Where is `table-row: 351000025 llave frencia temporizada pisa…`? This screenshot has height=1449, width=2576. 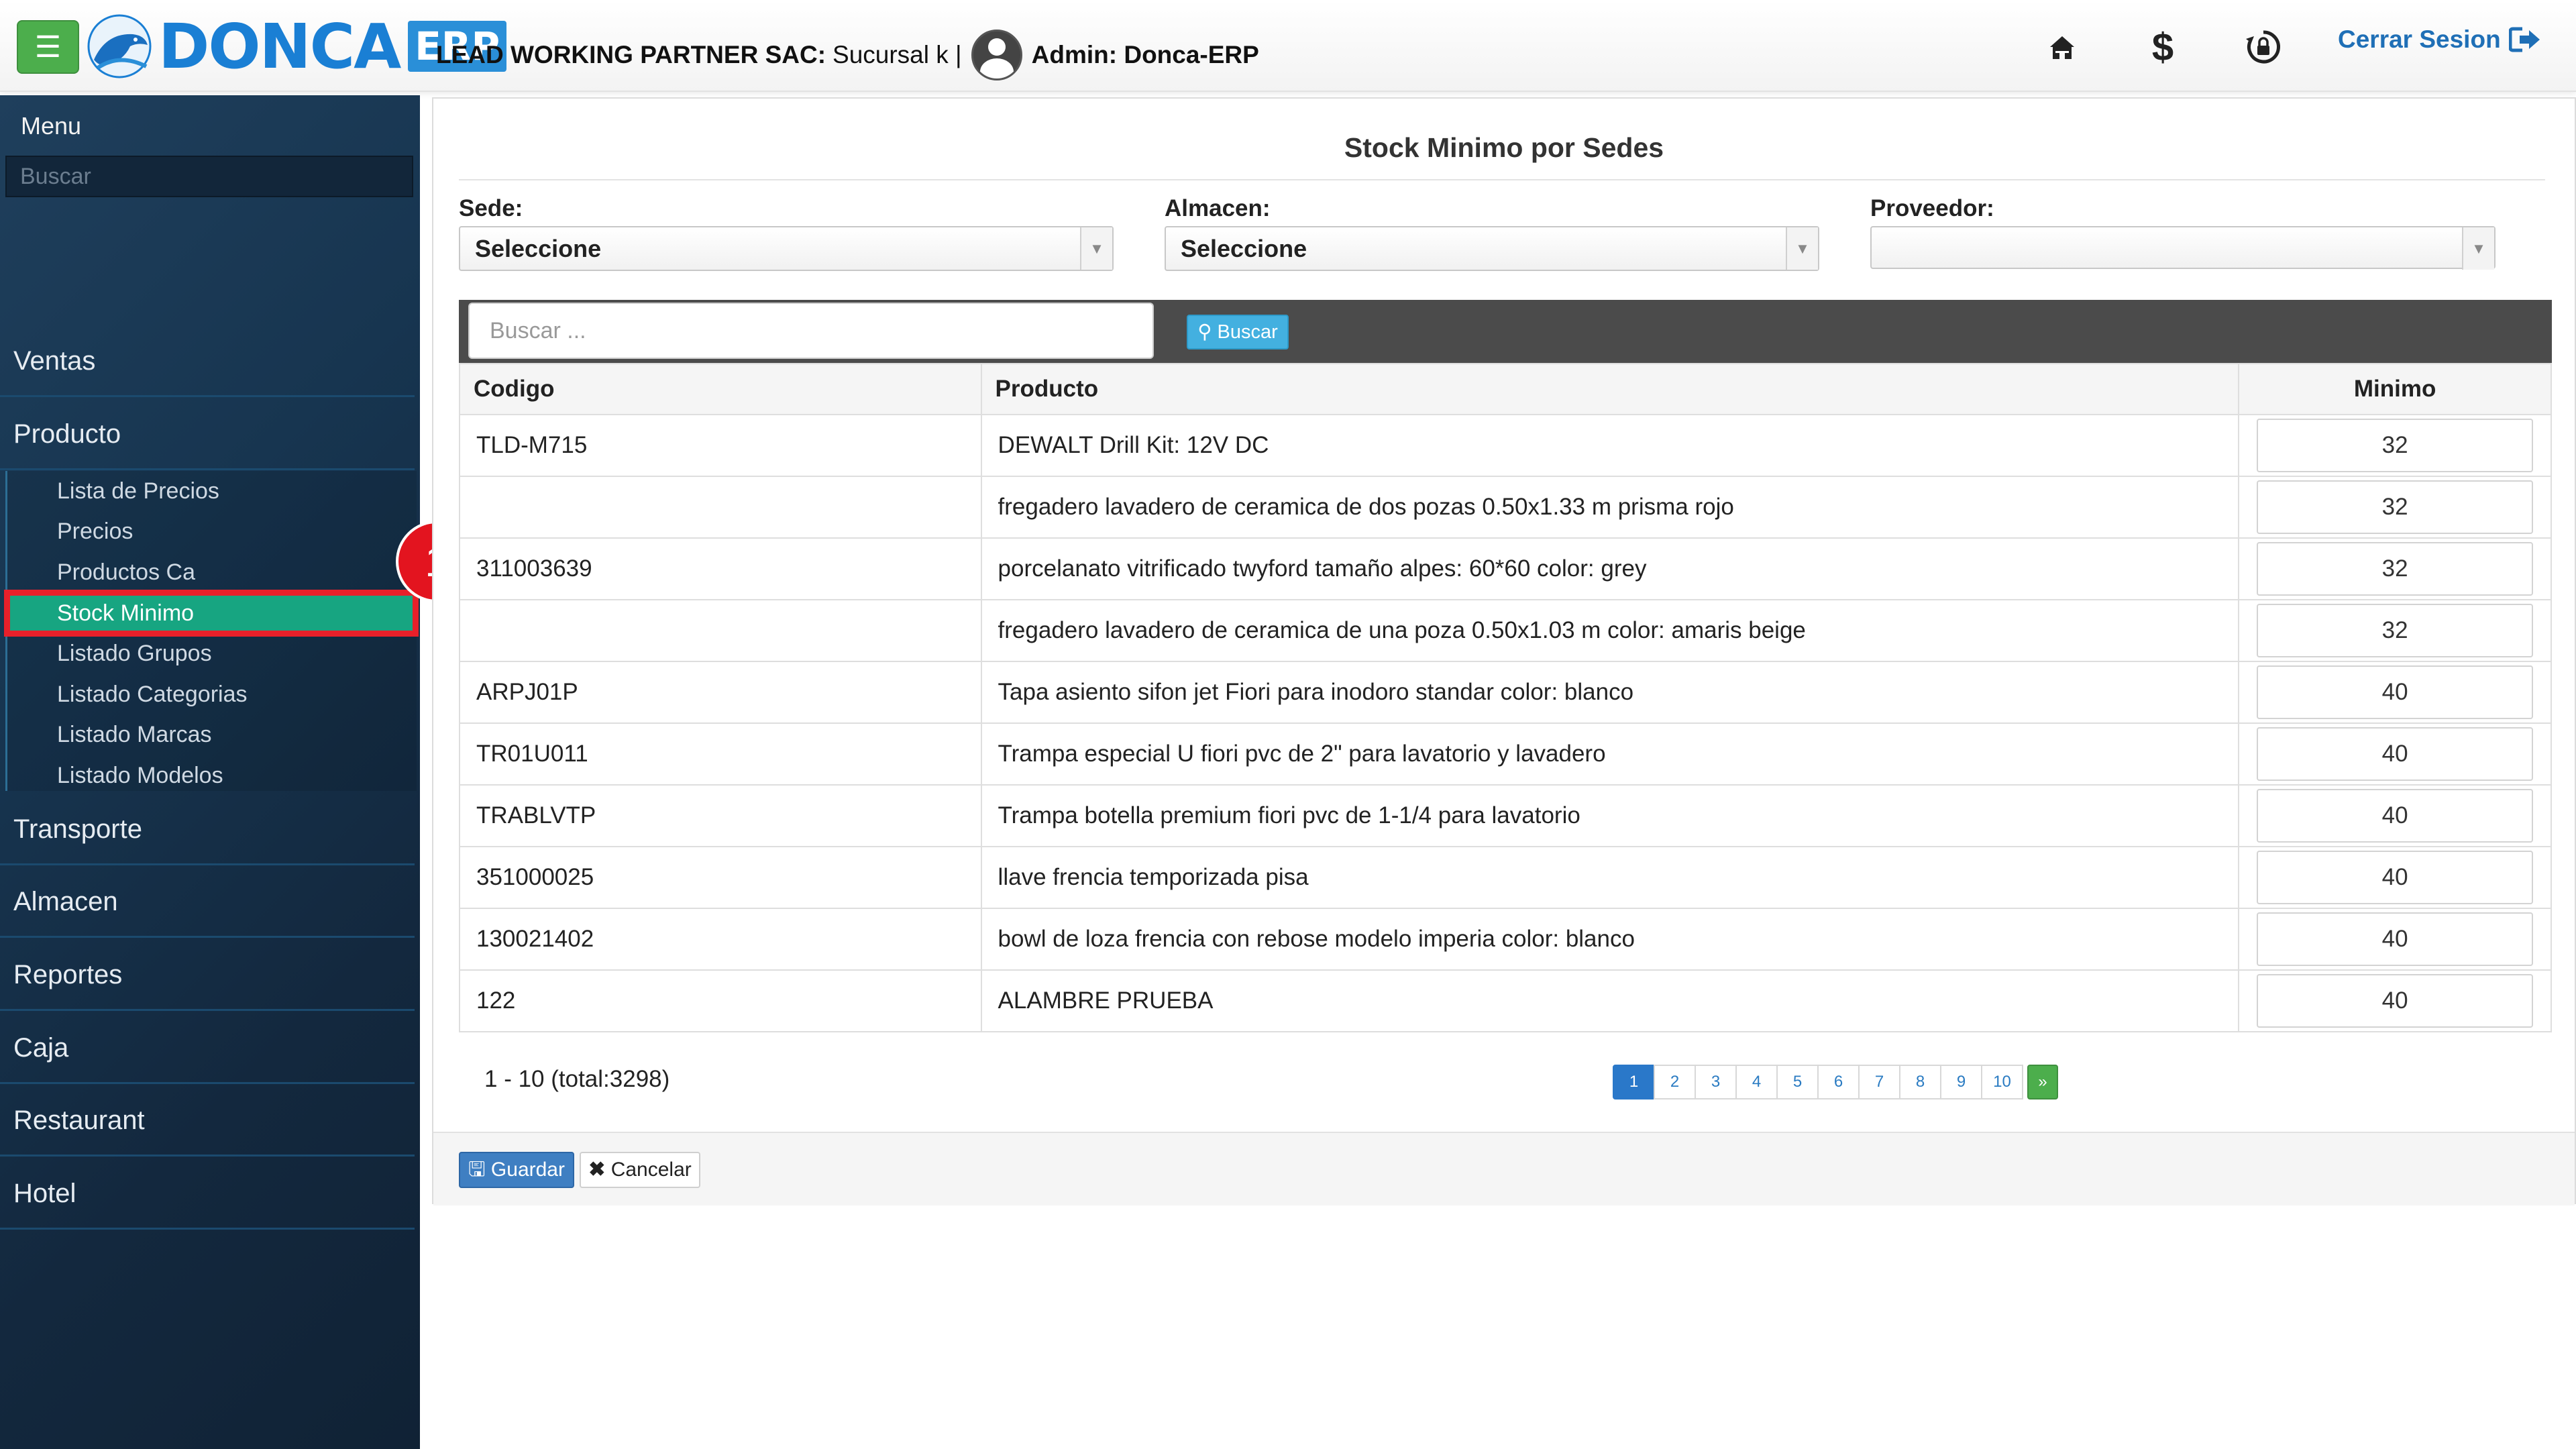 table-row: 351000025 llave frencia temporizada pisa… is located at coordinates (1505, 877).